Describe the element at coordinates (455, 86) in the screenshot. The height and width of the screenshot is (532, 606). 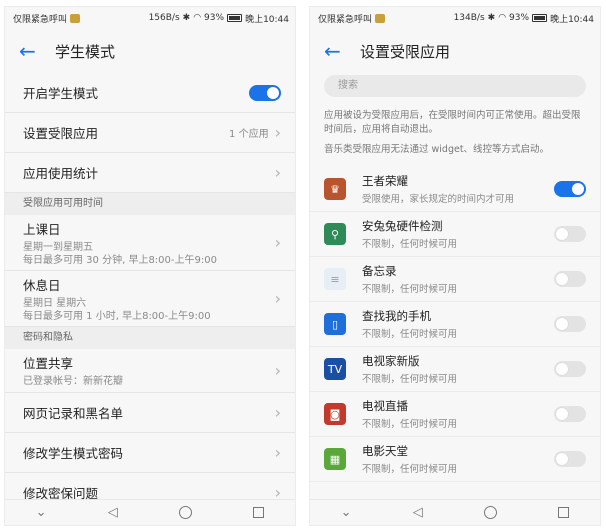
I see `search-input: 搜索` at that location.